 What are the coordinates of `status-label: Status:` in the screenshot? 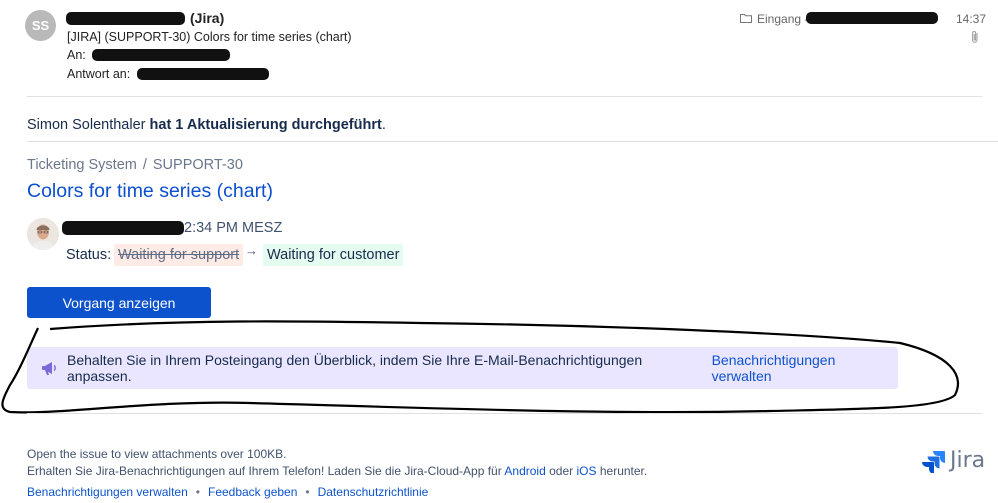 It's located at (89, 255).